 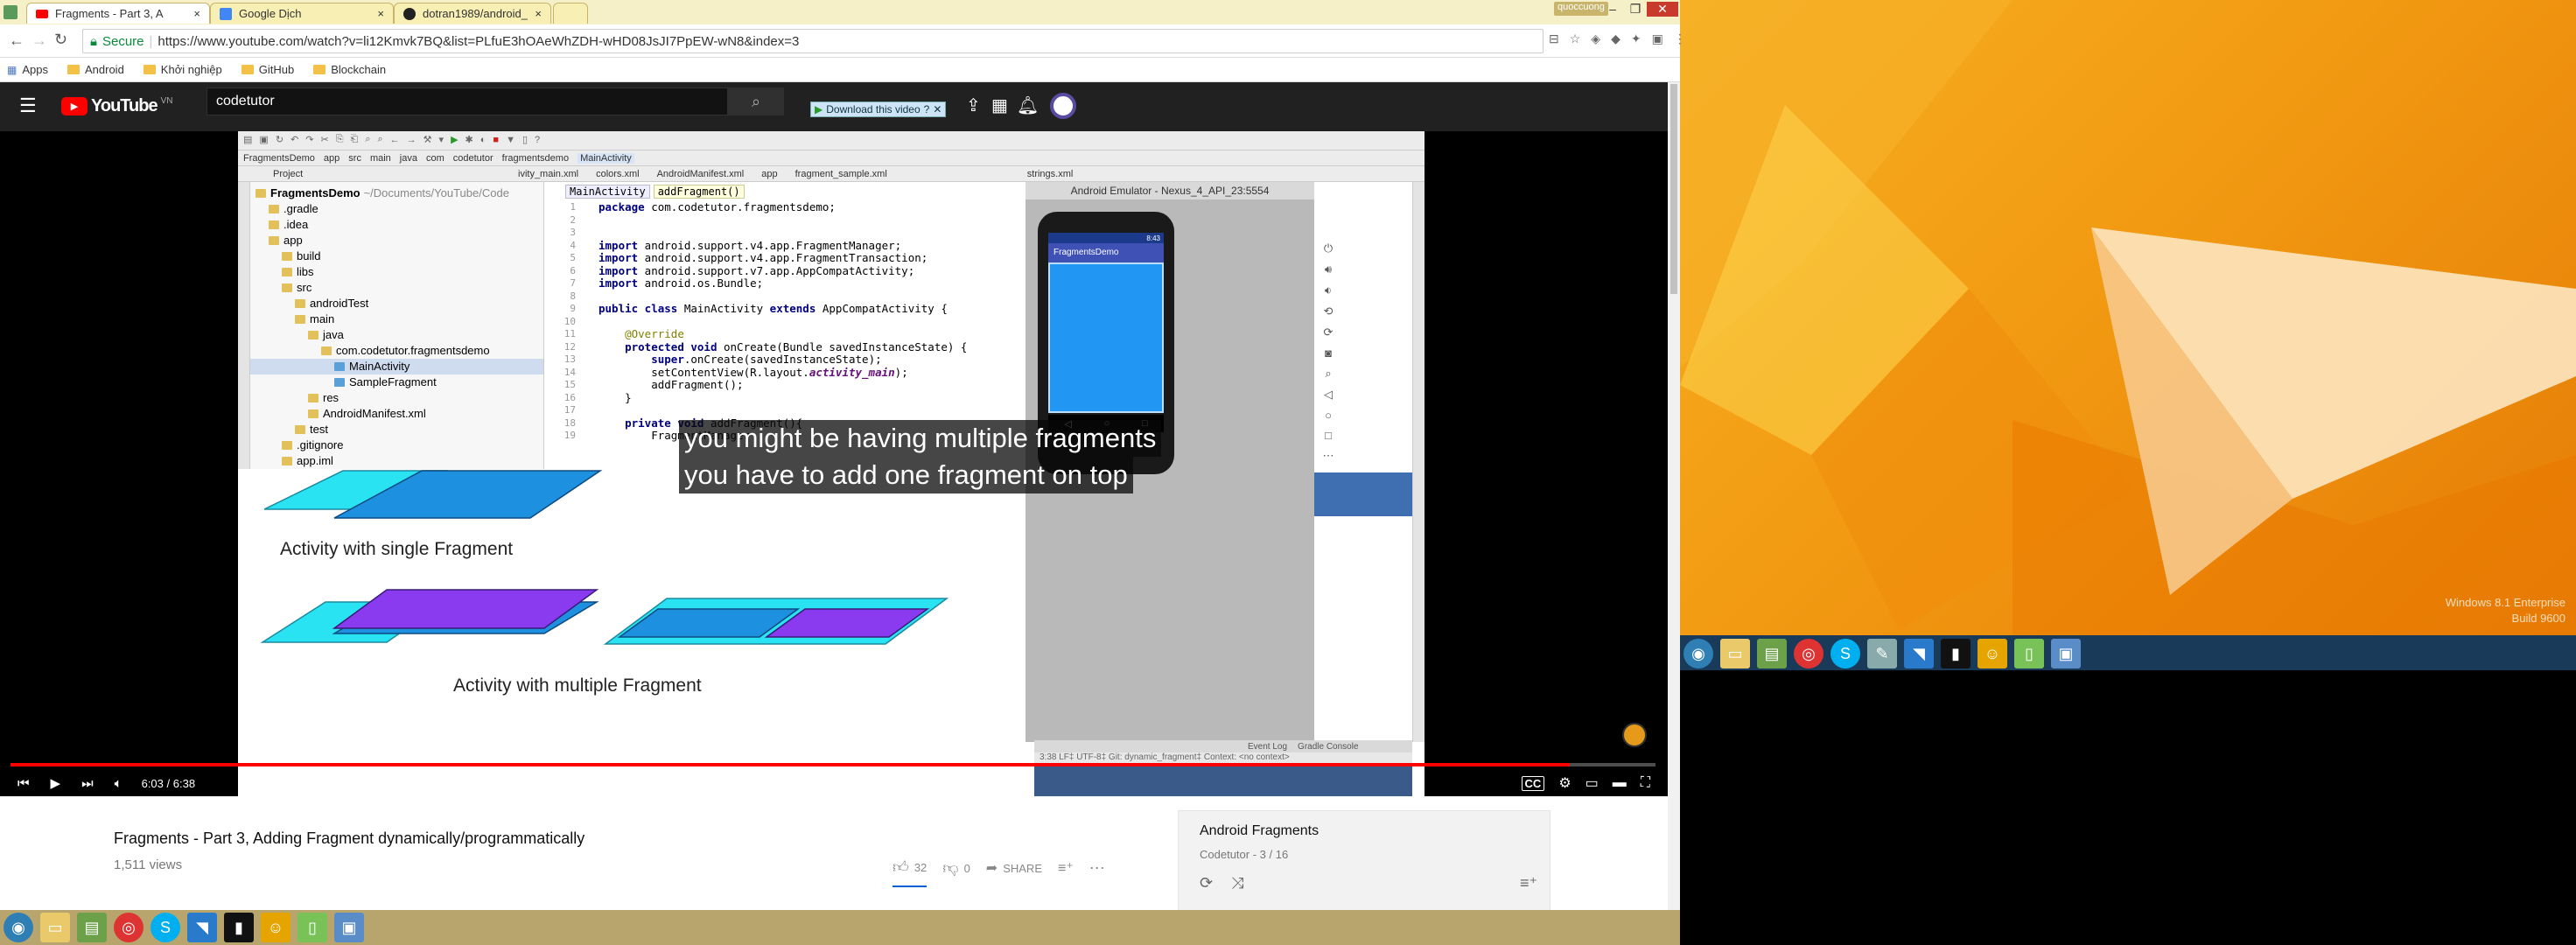 I want to click on shuffle-icon: ⤨, so click(x=1237, y=883).